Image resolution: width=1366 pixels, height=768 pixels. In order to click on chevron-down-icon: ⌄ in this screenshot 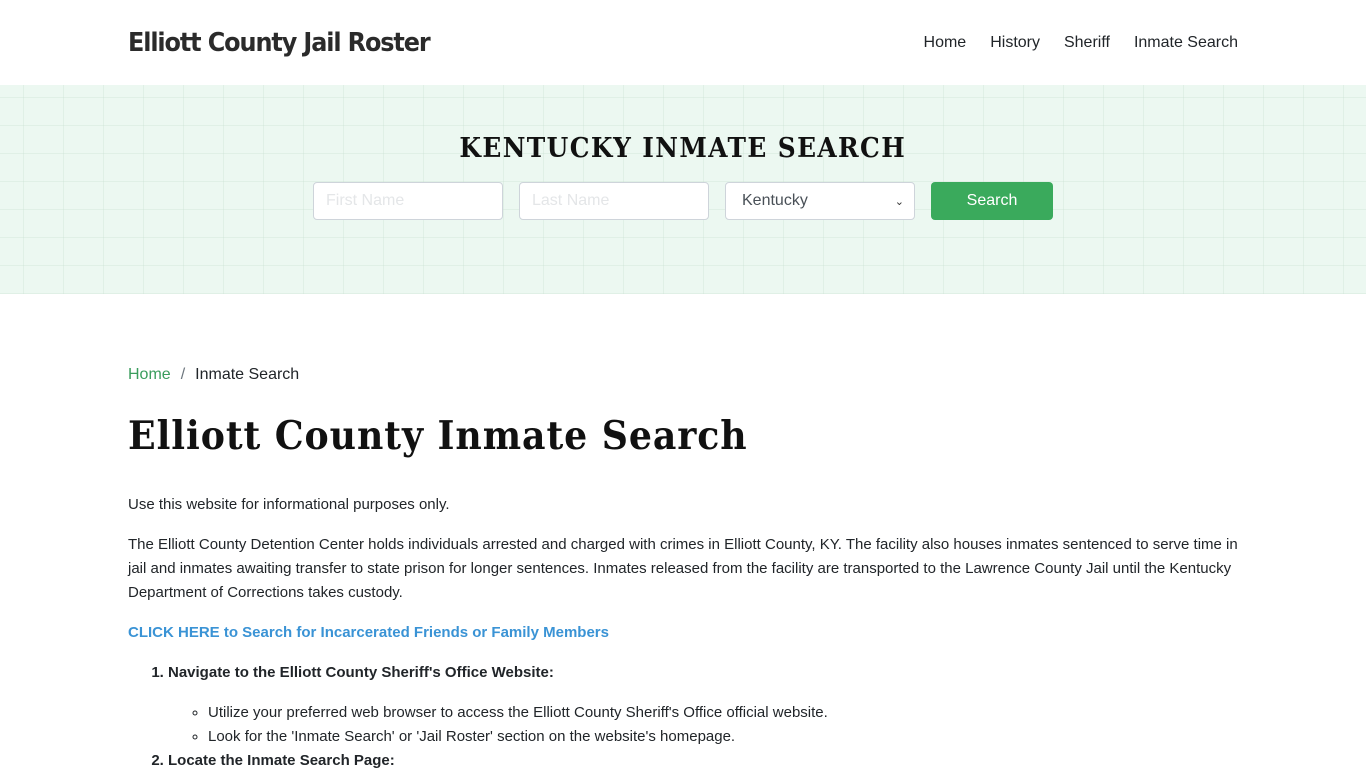, I will do `click(899, 201)`.